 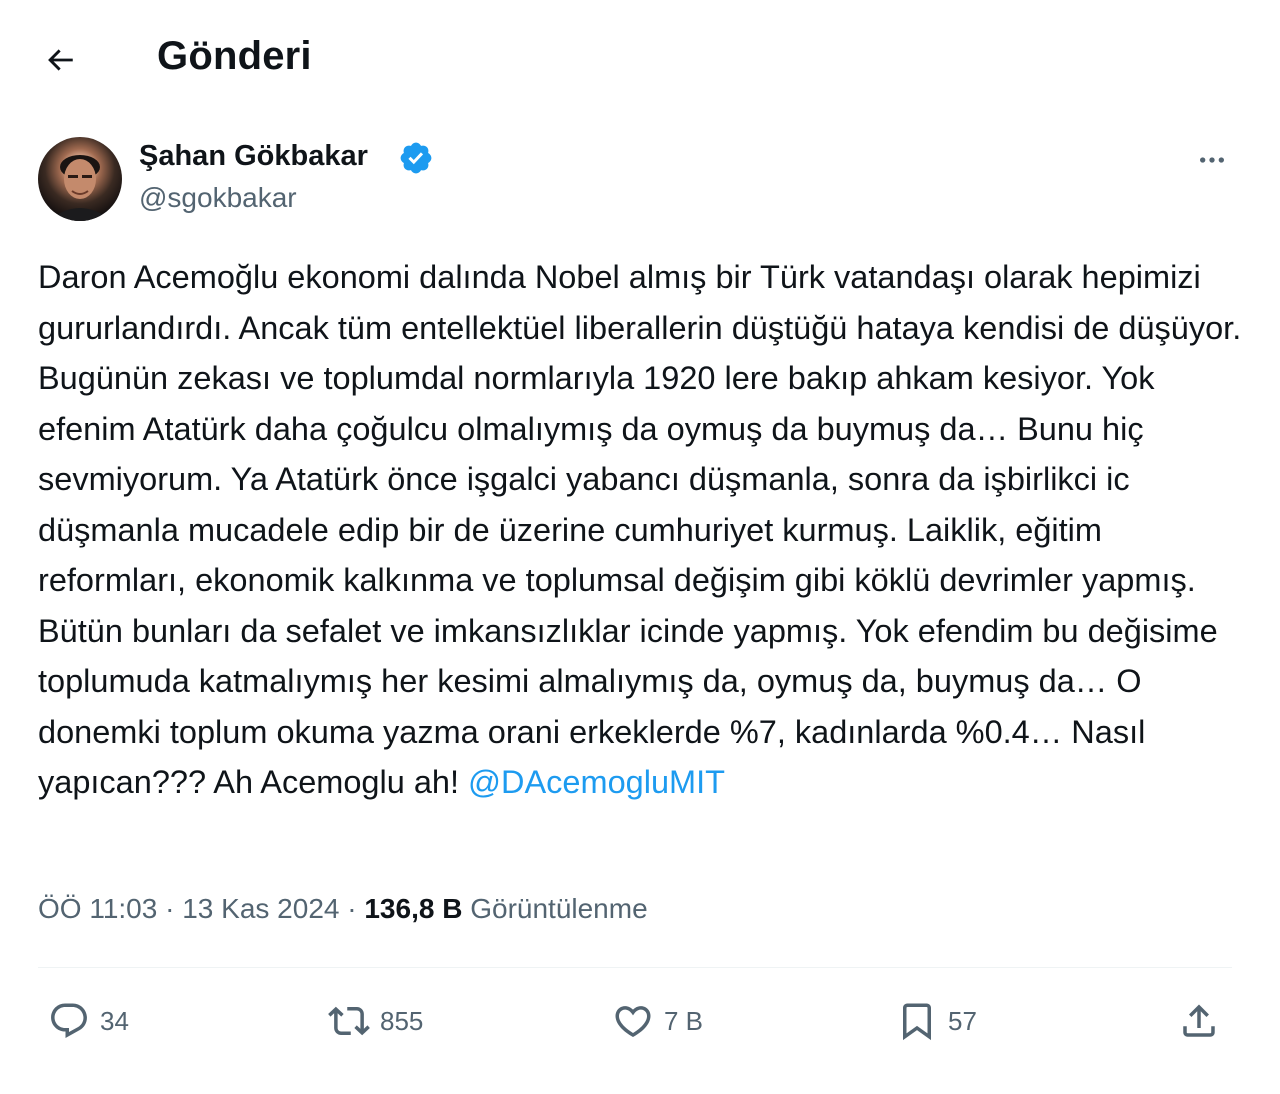 I want to click on views-count: 136,8 B, so click(x=413, y=908).